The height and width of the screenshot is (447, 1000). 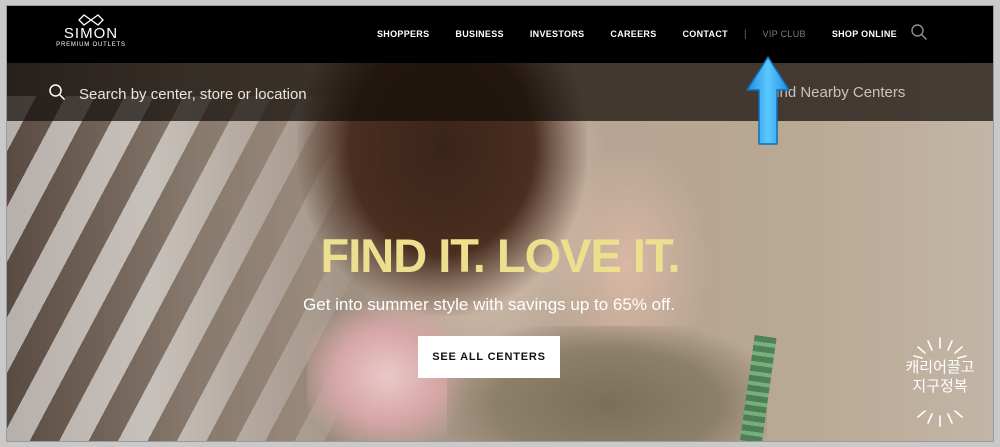 I want to click on nav-vip-club: VIP CLUB, so click(x=784, y=34).